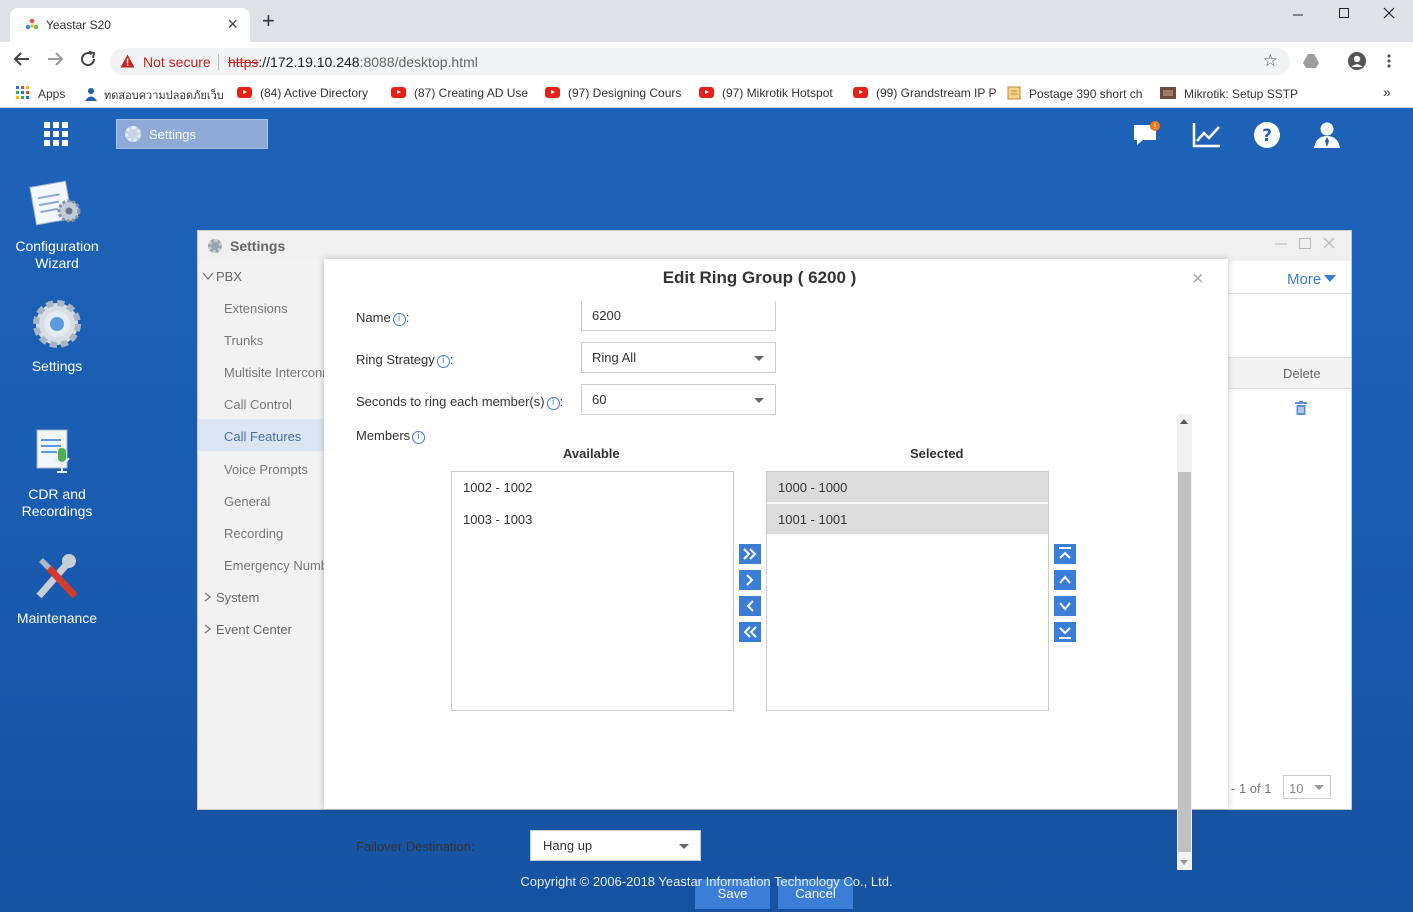  I want to click on desktop-icon-label: Configuration, so click(57, 246).